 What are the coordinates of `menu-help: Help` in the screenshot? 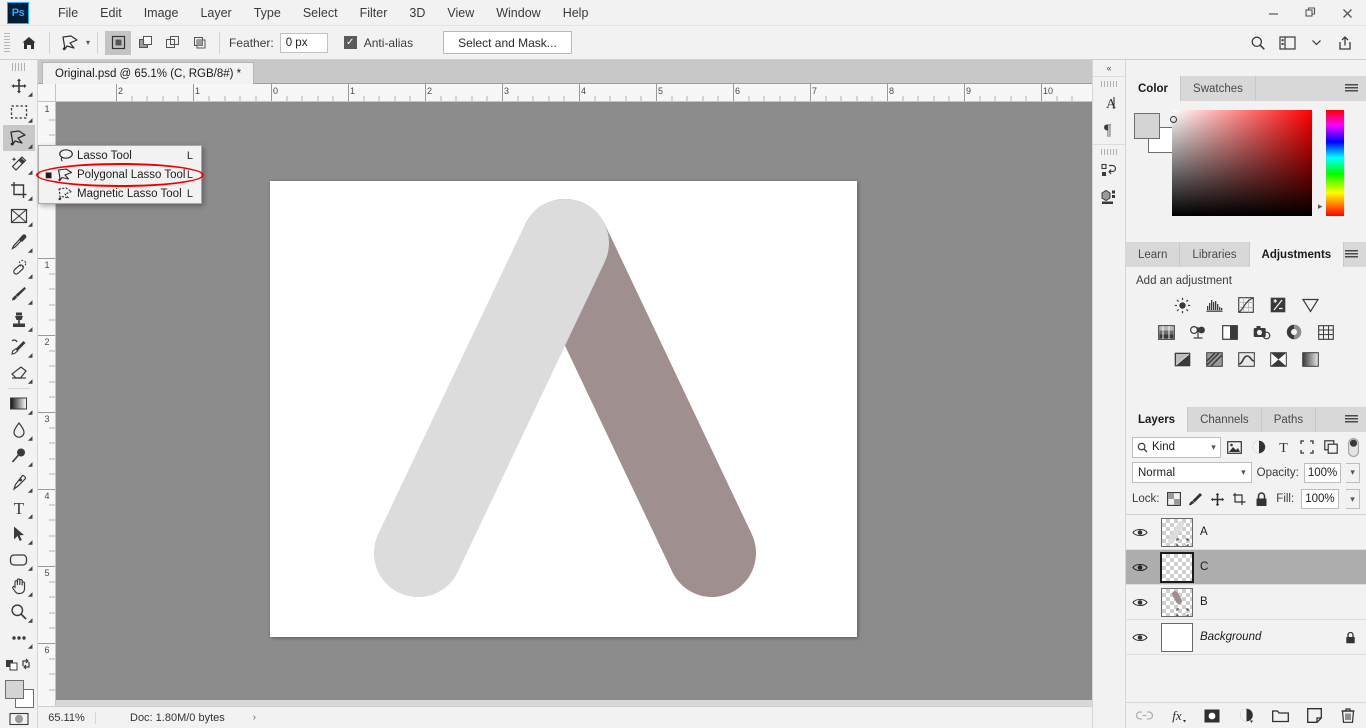 It's located at (576, 13).